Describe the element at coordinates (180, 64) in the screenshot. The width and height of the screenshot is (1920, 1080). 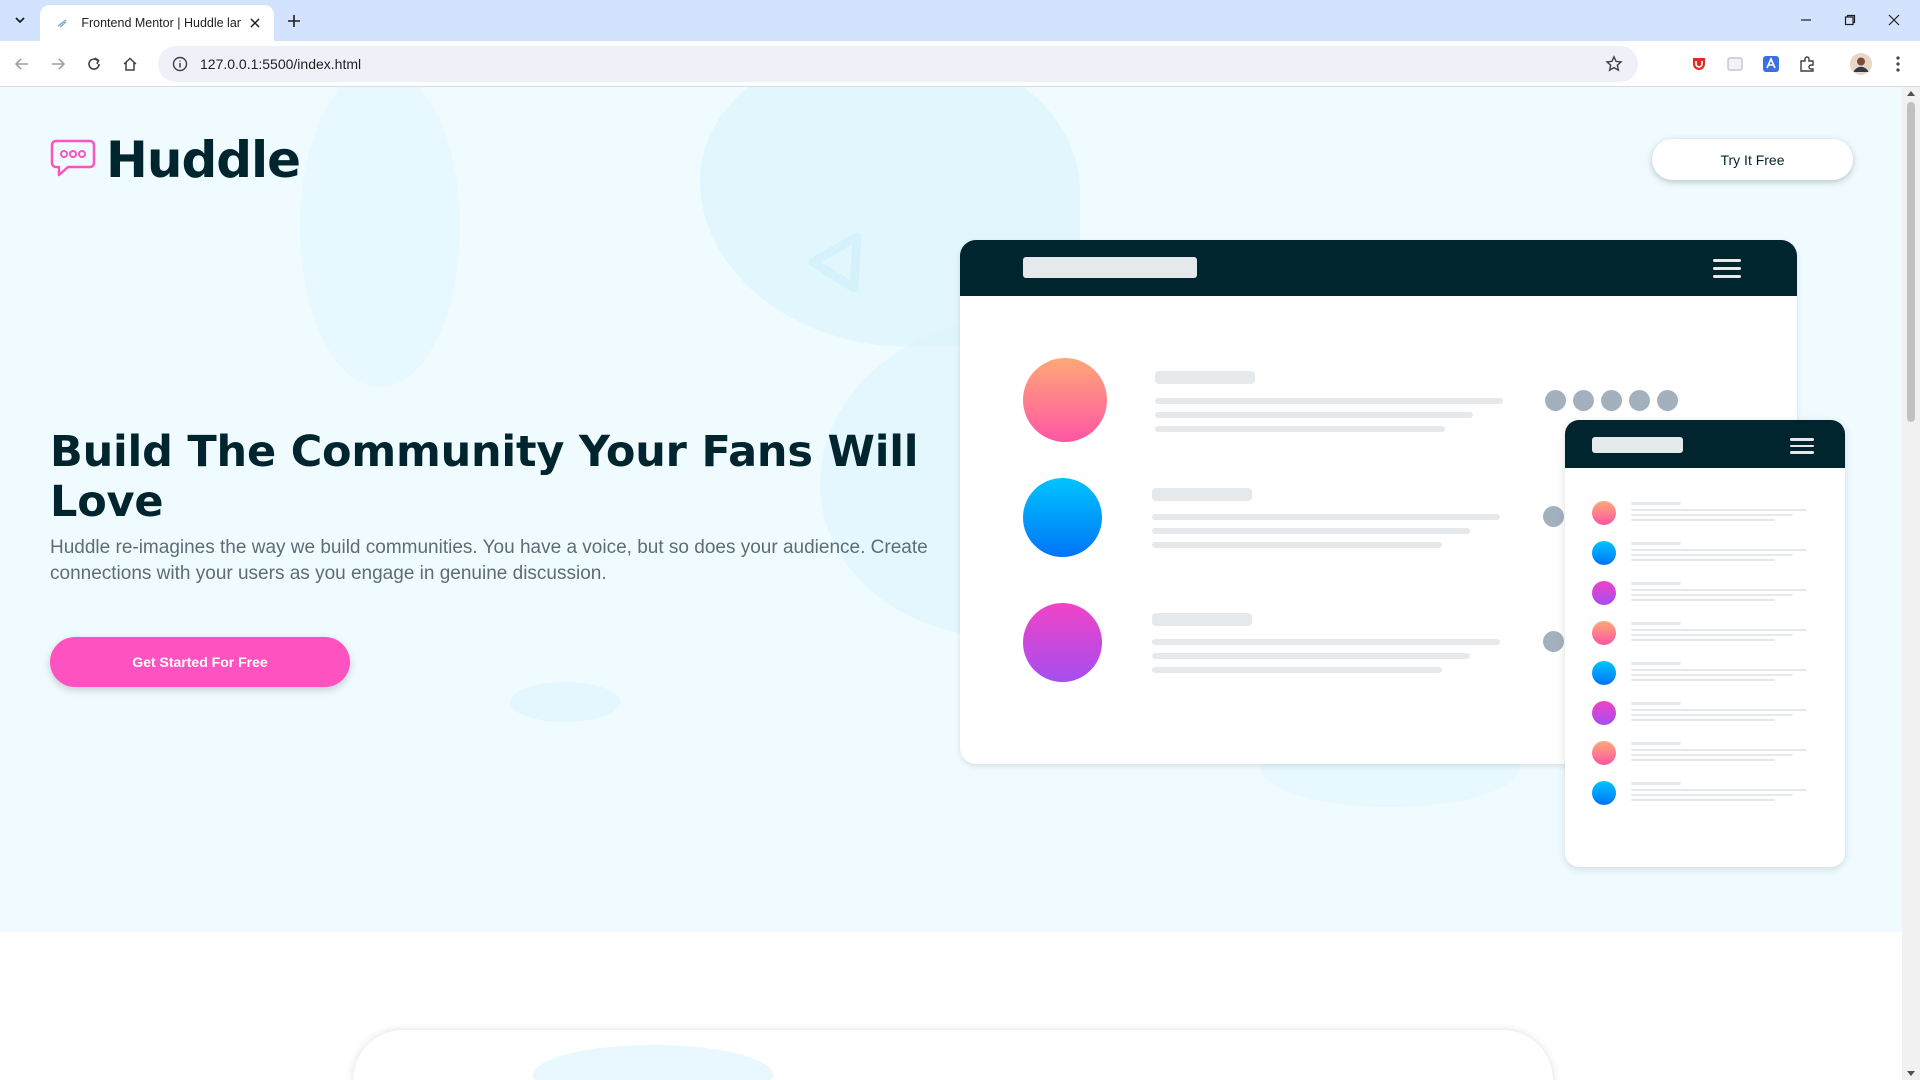
I see `site-info-icon` at that location.